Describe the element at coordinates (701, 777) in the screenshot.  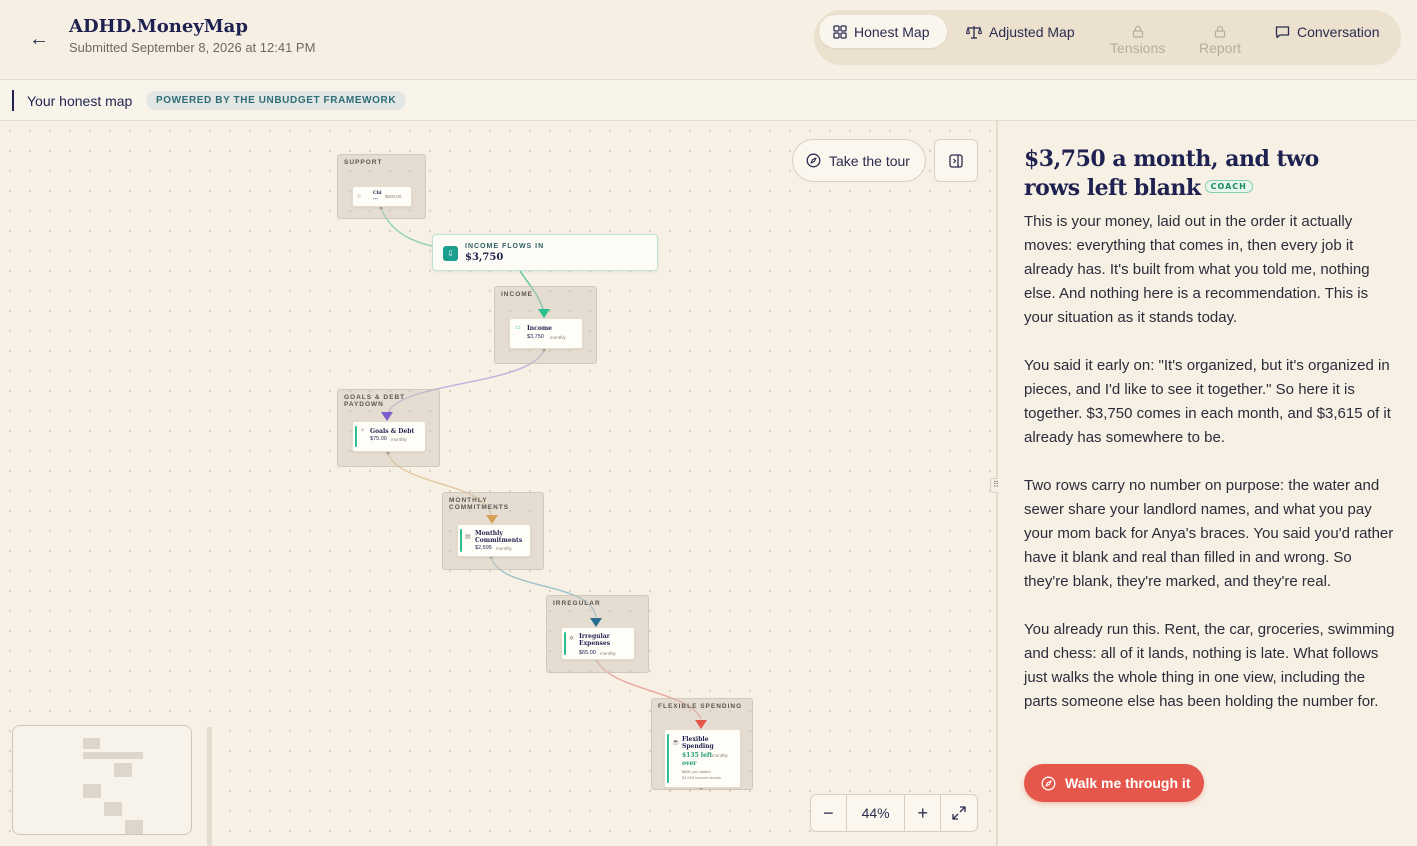
I see `card-note: $1,015 income leaves` at that location.